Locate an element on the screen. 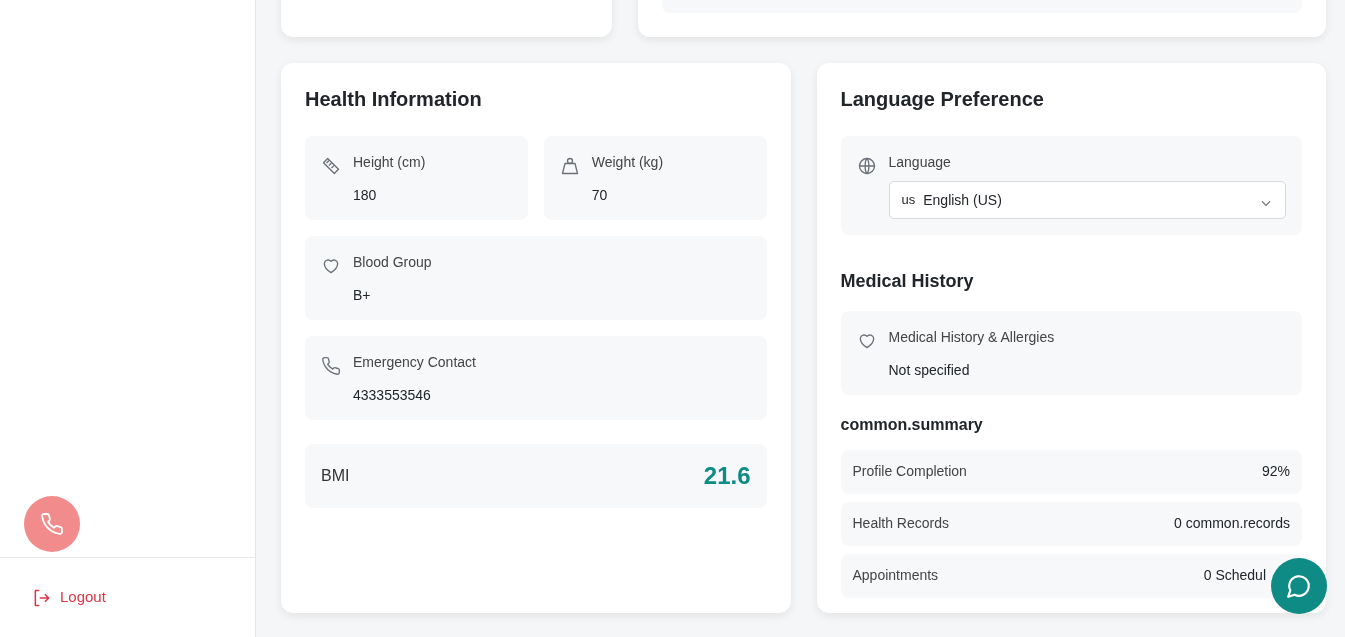  field-label: Height (cm) is located at coordinates (389, 162).